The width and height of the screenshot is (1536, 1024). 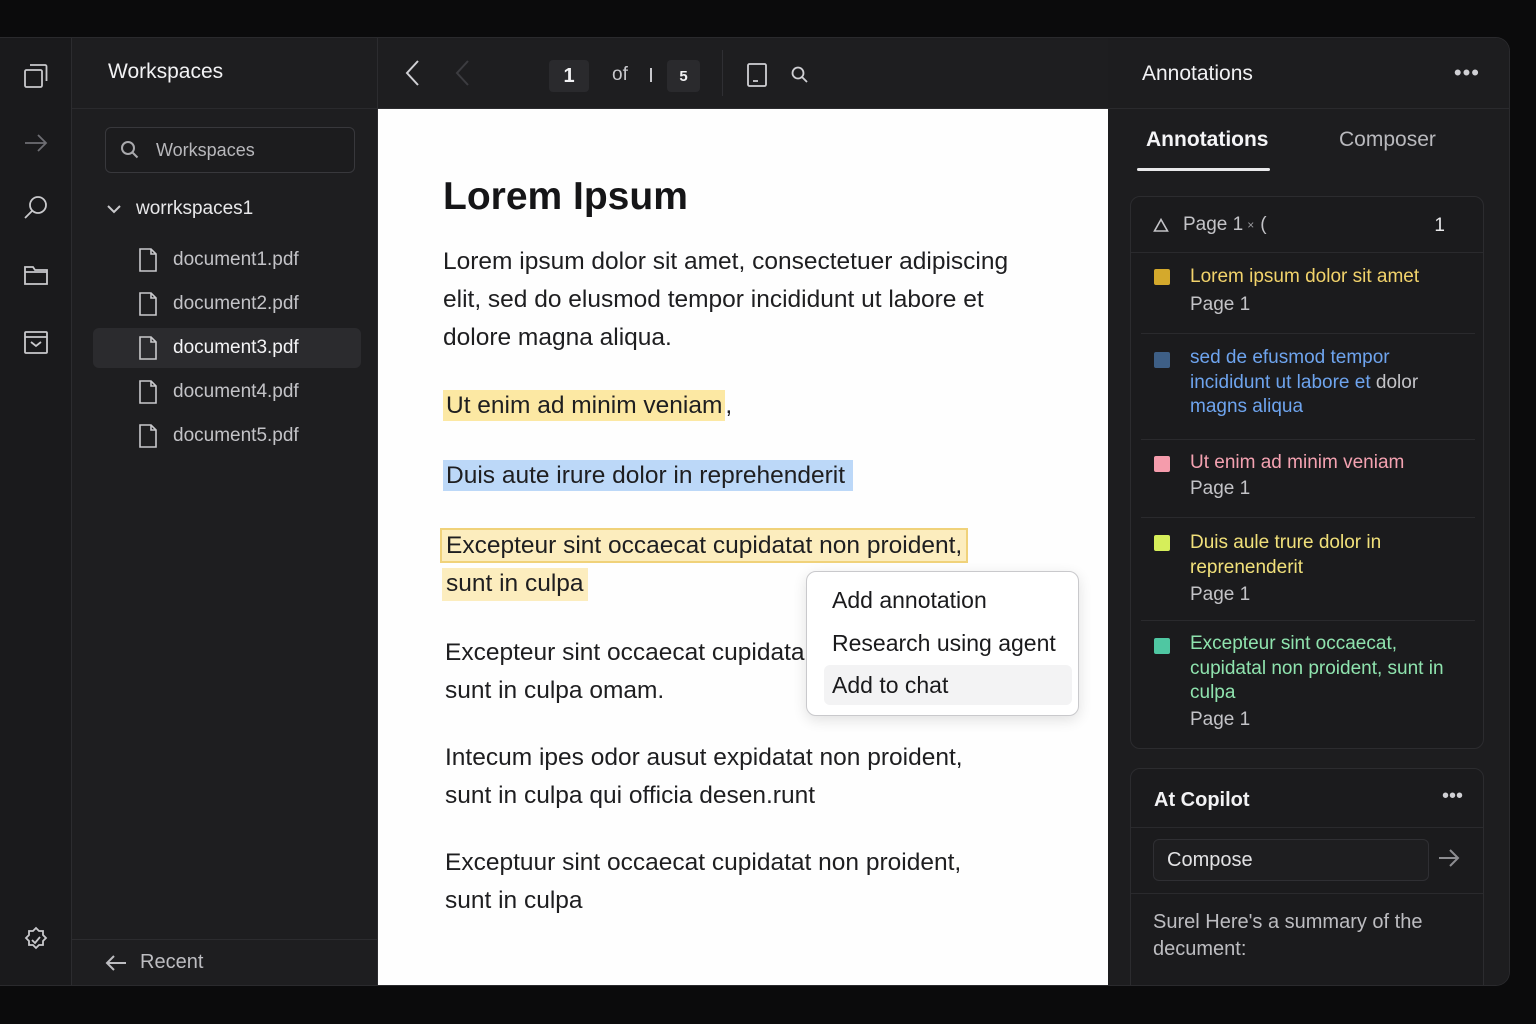 I want to click on copilot-message: Surel Here's a summary of the decument:, so click(x=1288, y=935).